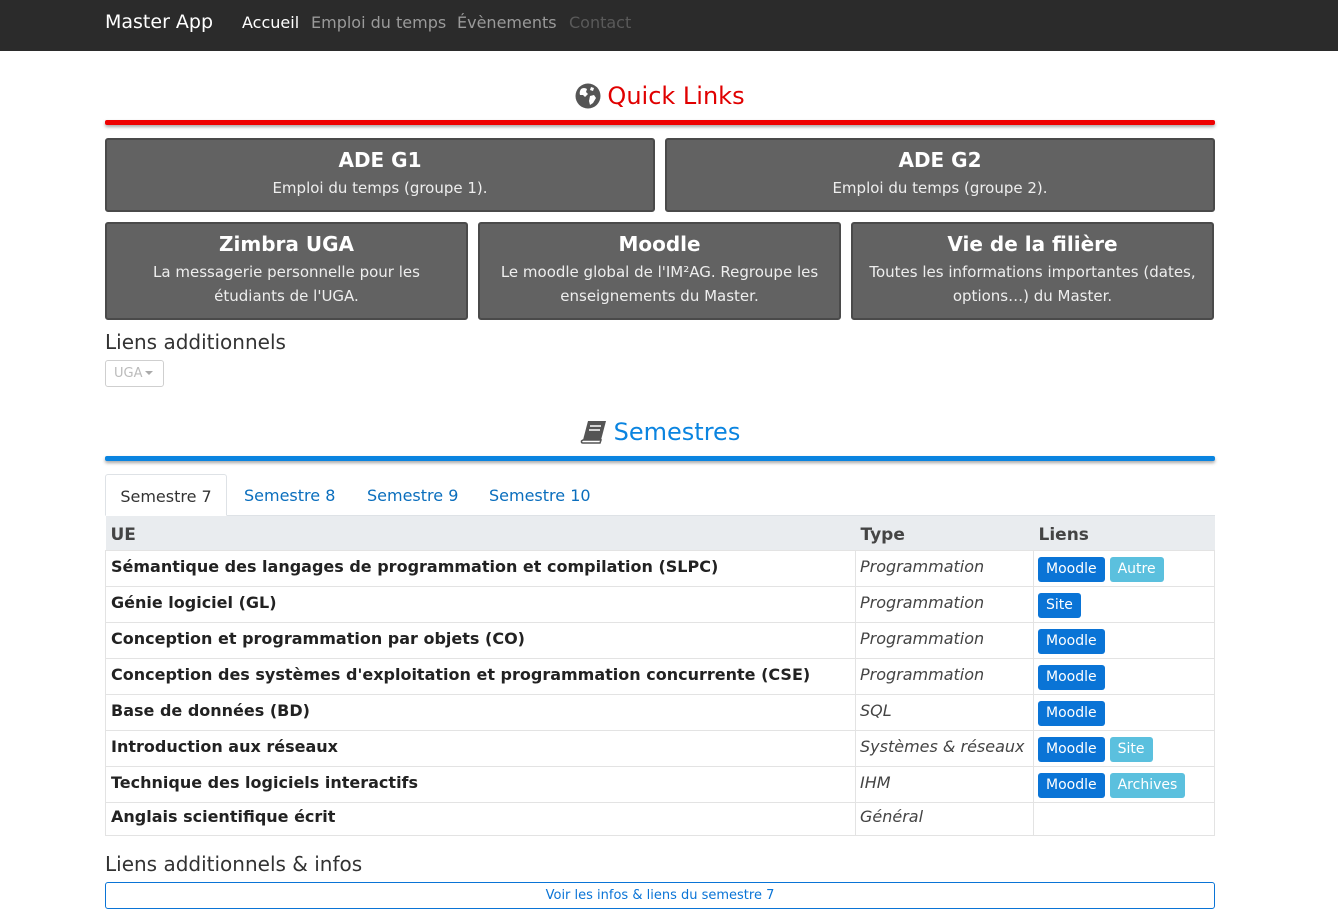  Describe the element at coordinates (159, 22) in the screenshot. I see `brand-link: Master App` at that location.